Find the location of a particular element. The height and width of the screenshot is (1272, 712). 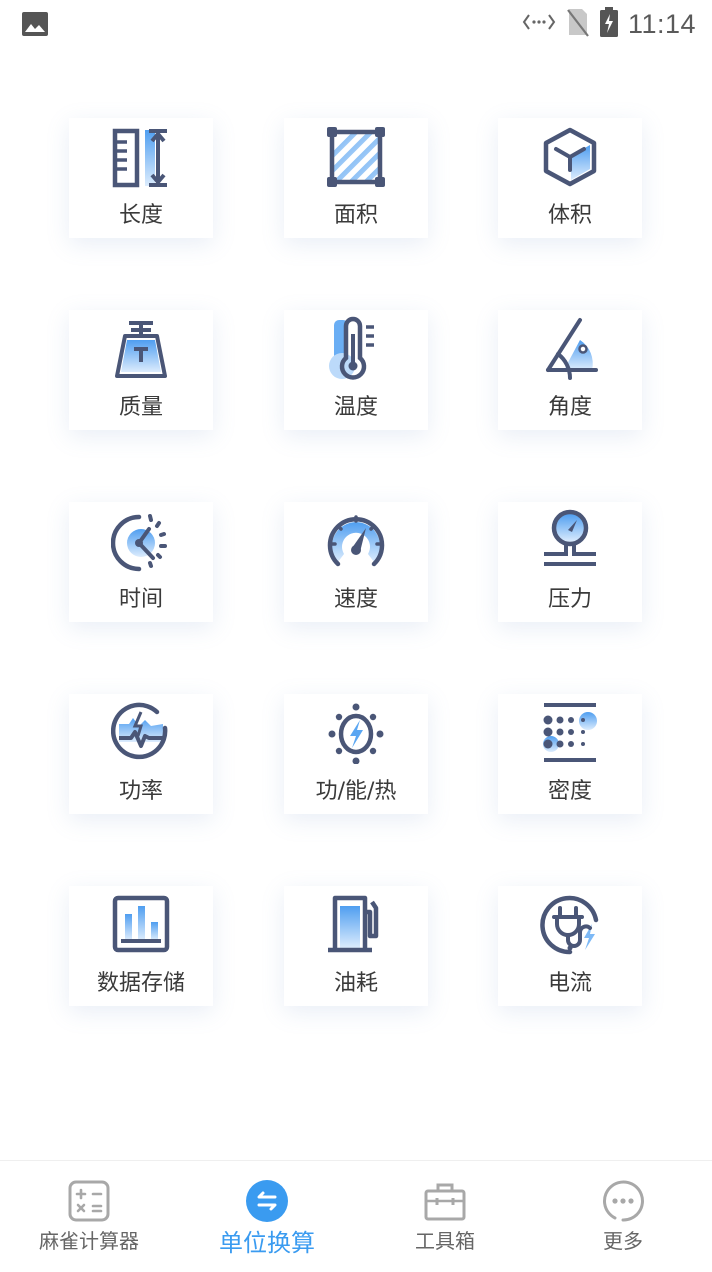

bottom-nav: 麻雀计算器 单位换算 工具箱 更多 is located at coordinates (356, 1216).